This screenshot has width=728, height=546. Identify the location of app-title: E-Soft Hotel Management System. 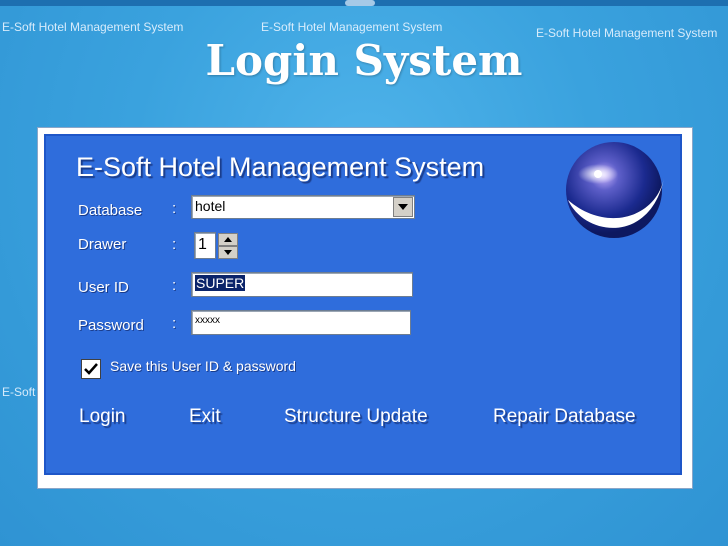
(280, 167).